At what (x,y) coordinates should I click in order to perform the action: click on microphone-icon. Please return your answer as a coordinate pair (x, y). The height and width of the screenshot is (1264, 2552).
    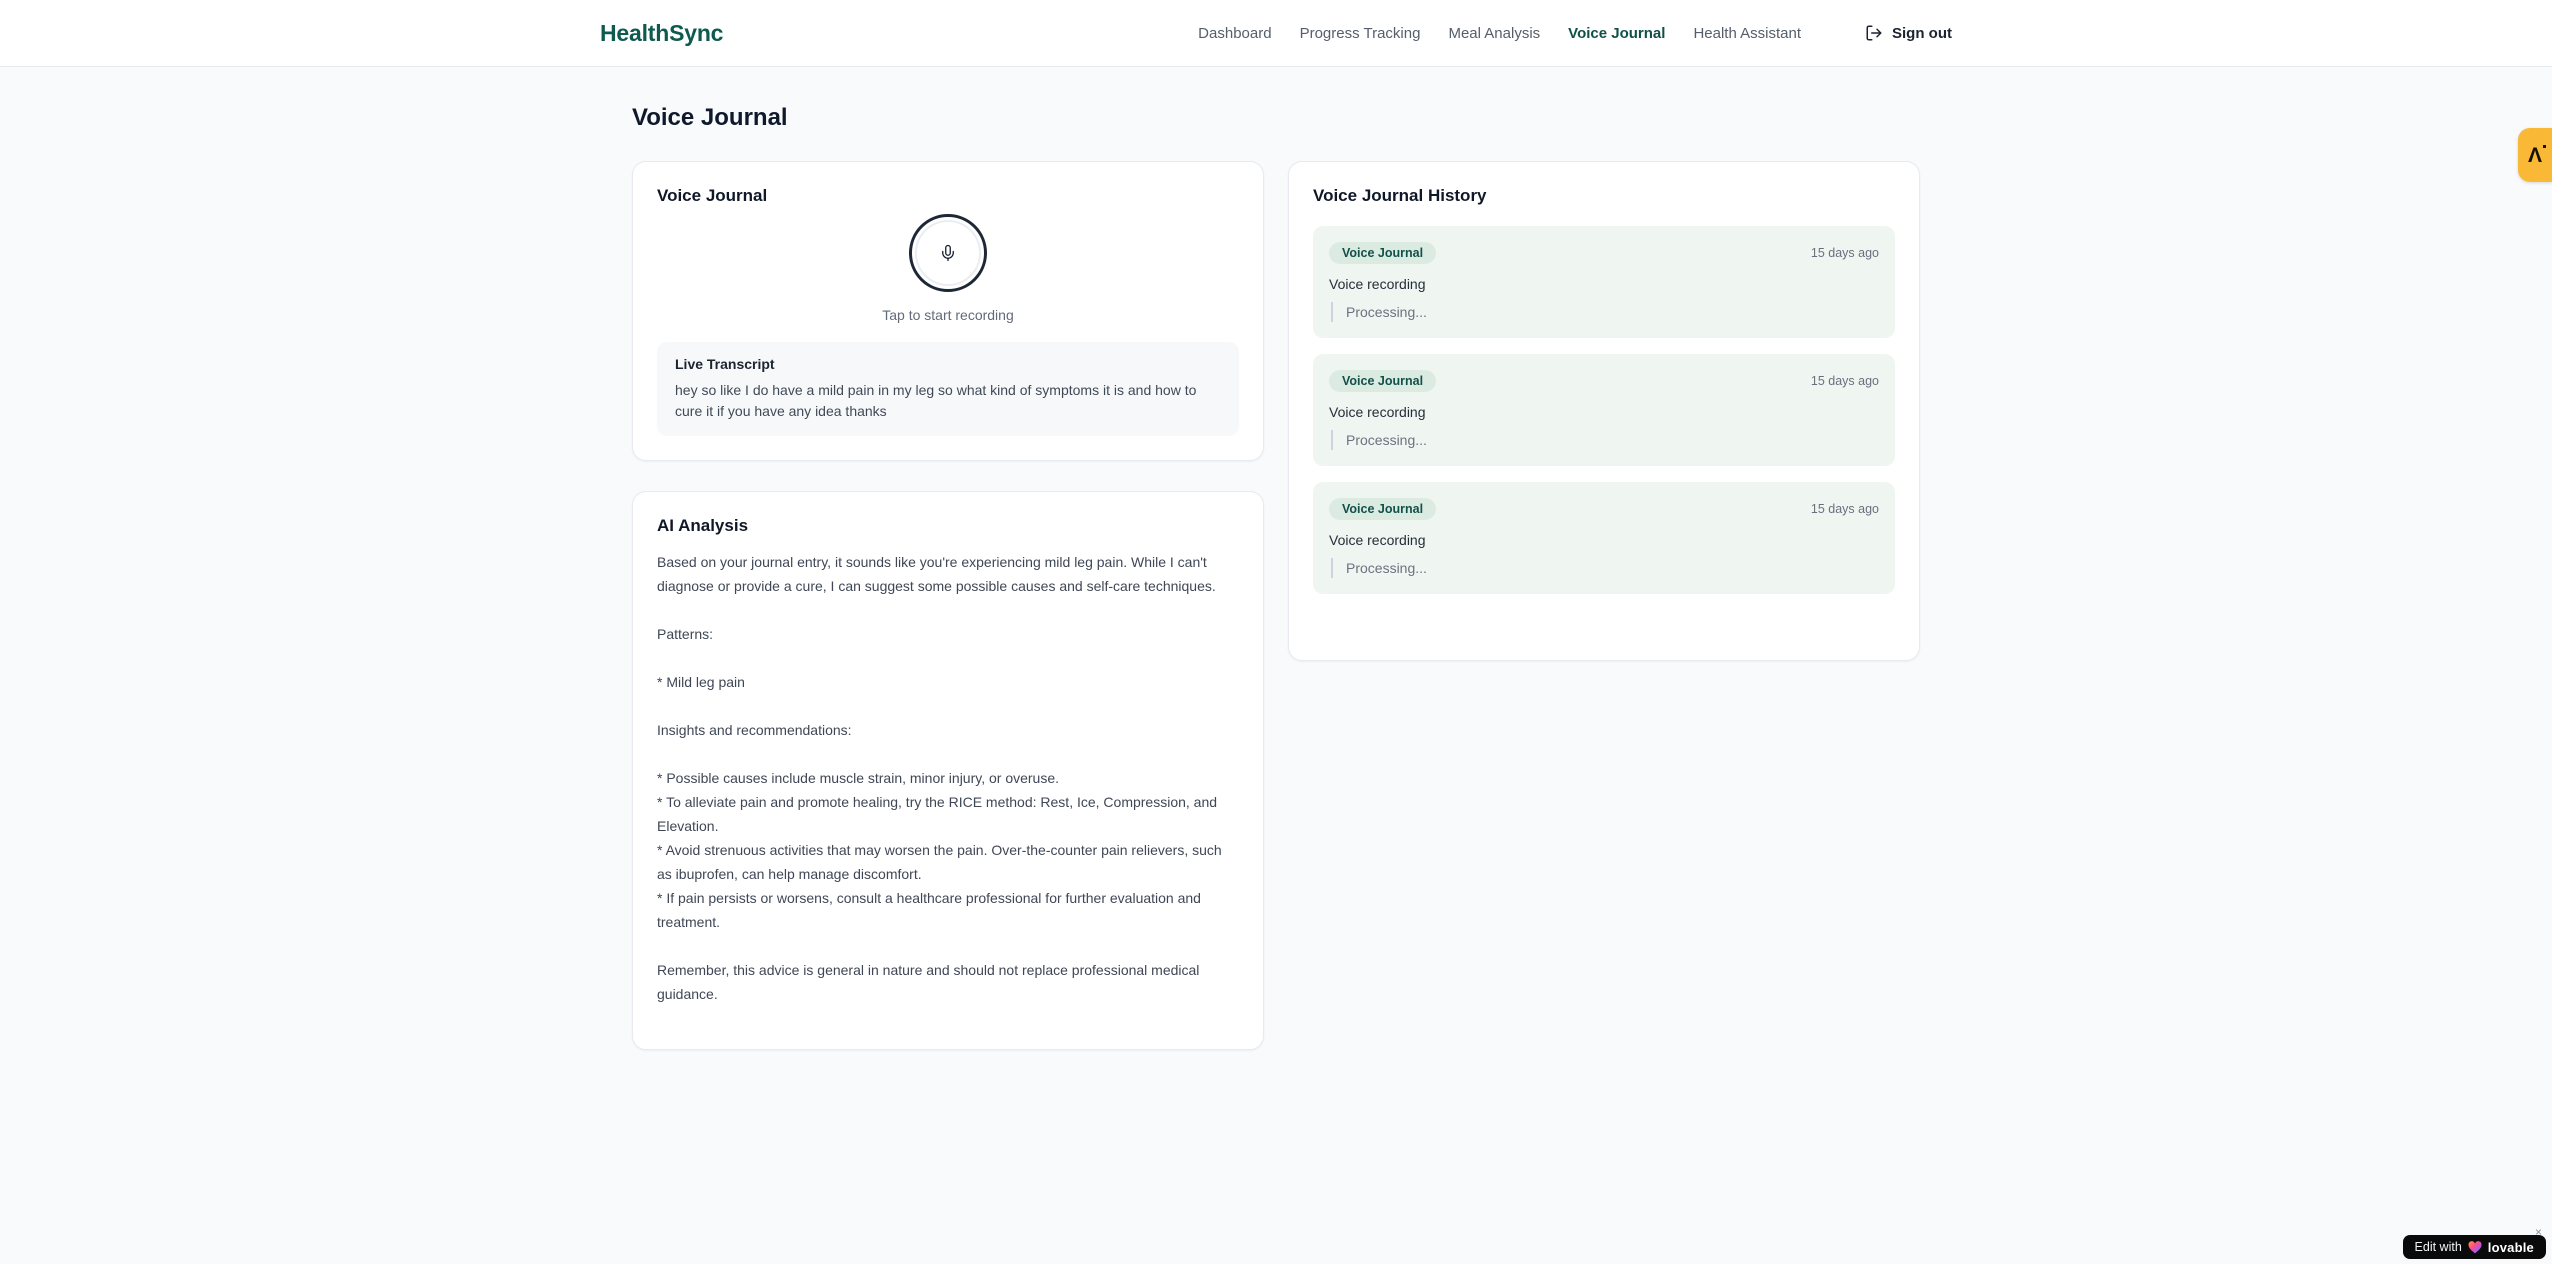
    Looking at the image, I should click on (948, 253).